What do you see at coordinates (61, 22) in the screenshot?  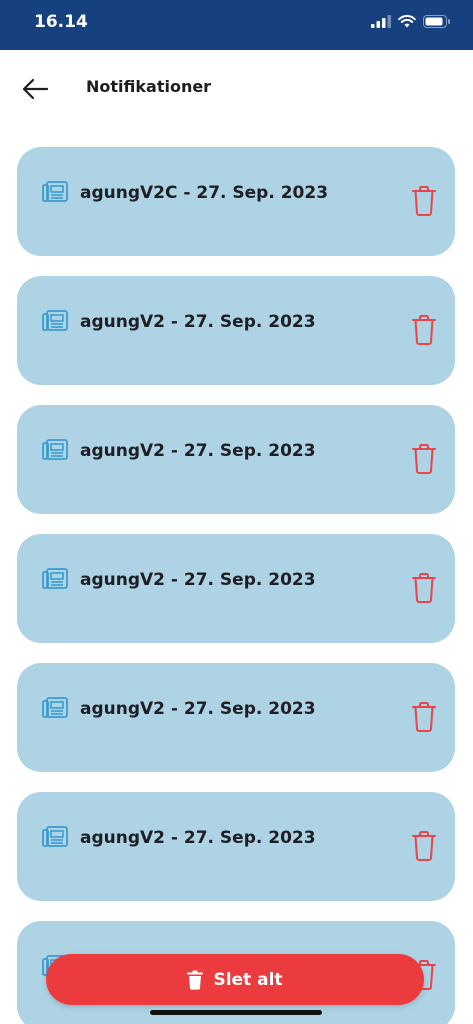 I see `status-time: 16.14` at bounding box center [61, 22].